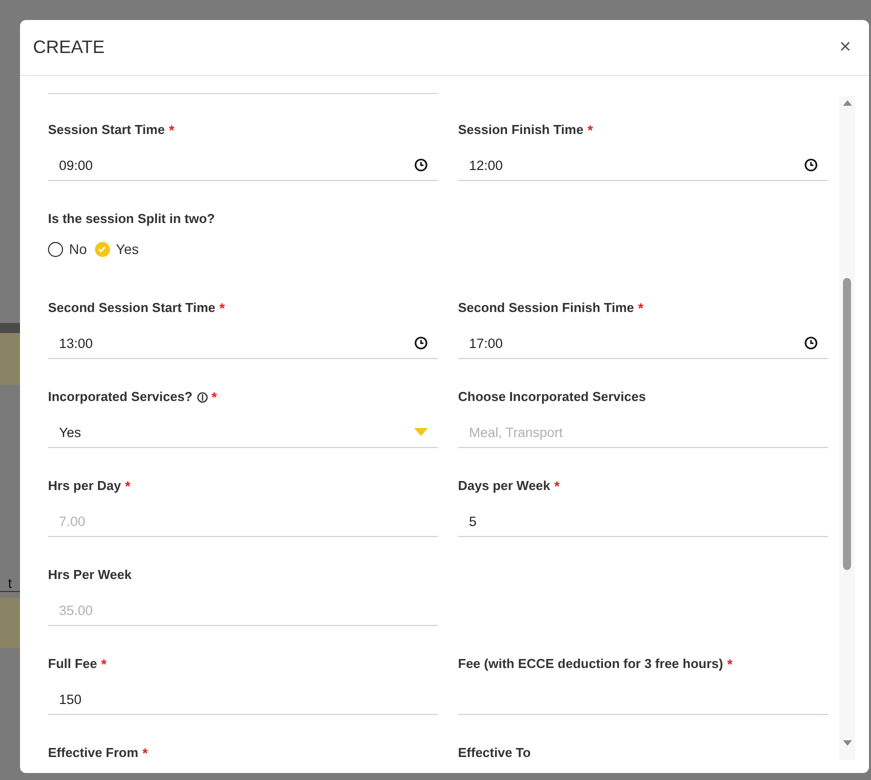 This screenshot has height=780, width=871. Describe the element at coordinates (847, 424) in the screenshot. I see `scrollbar-thumb` at that location.